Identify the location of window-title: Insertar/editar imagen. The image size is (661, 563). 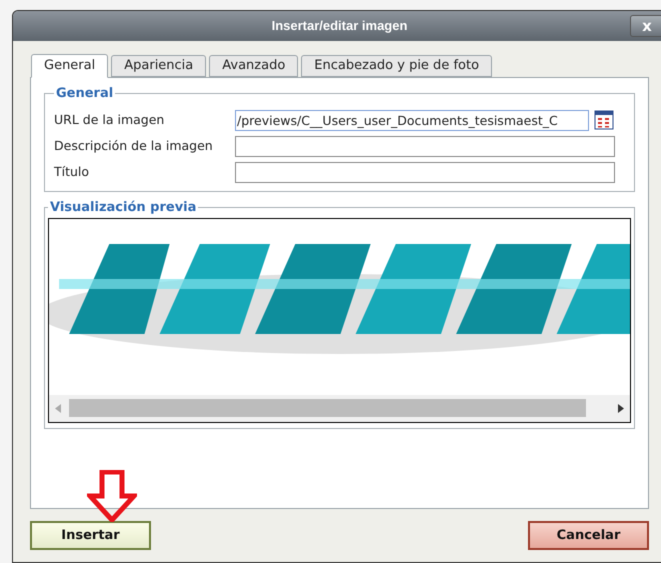
(340, 26).